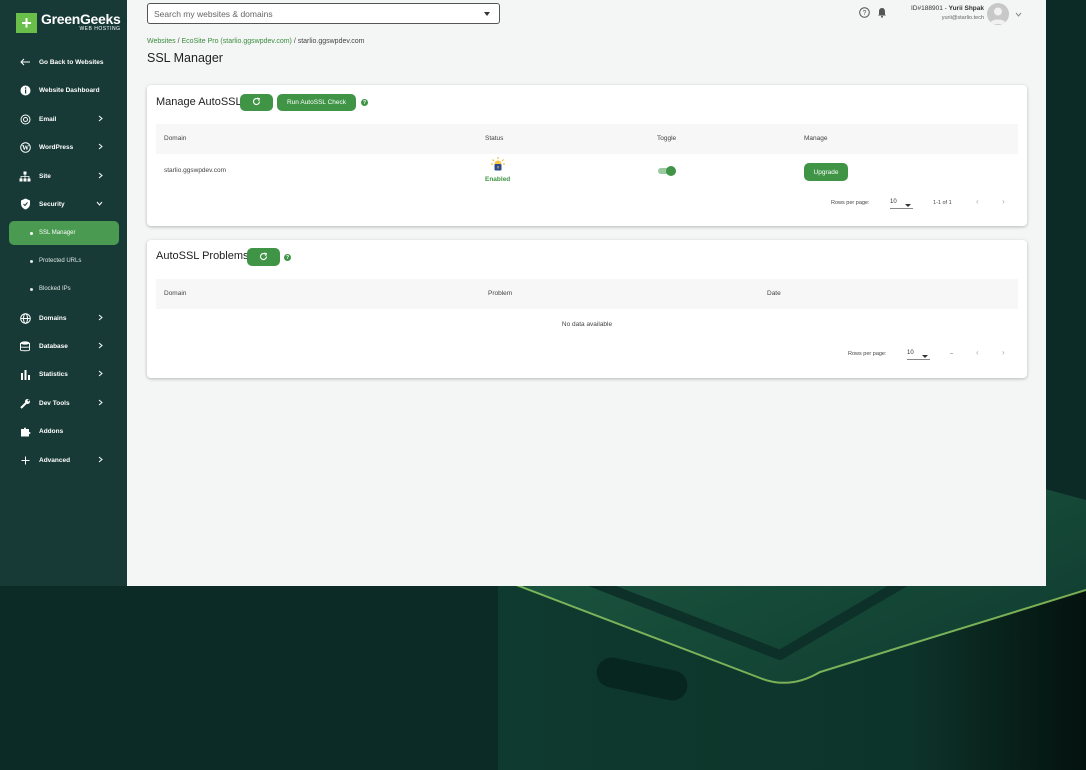  What do you see at coordinates (53, 346) in the screenshot?
I see `sidebar-item-label: Database` at bounding box center [53, 346].